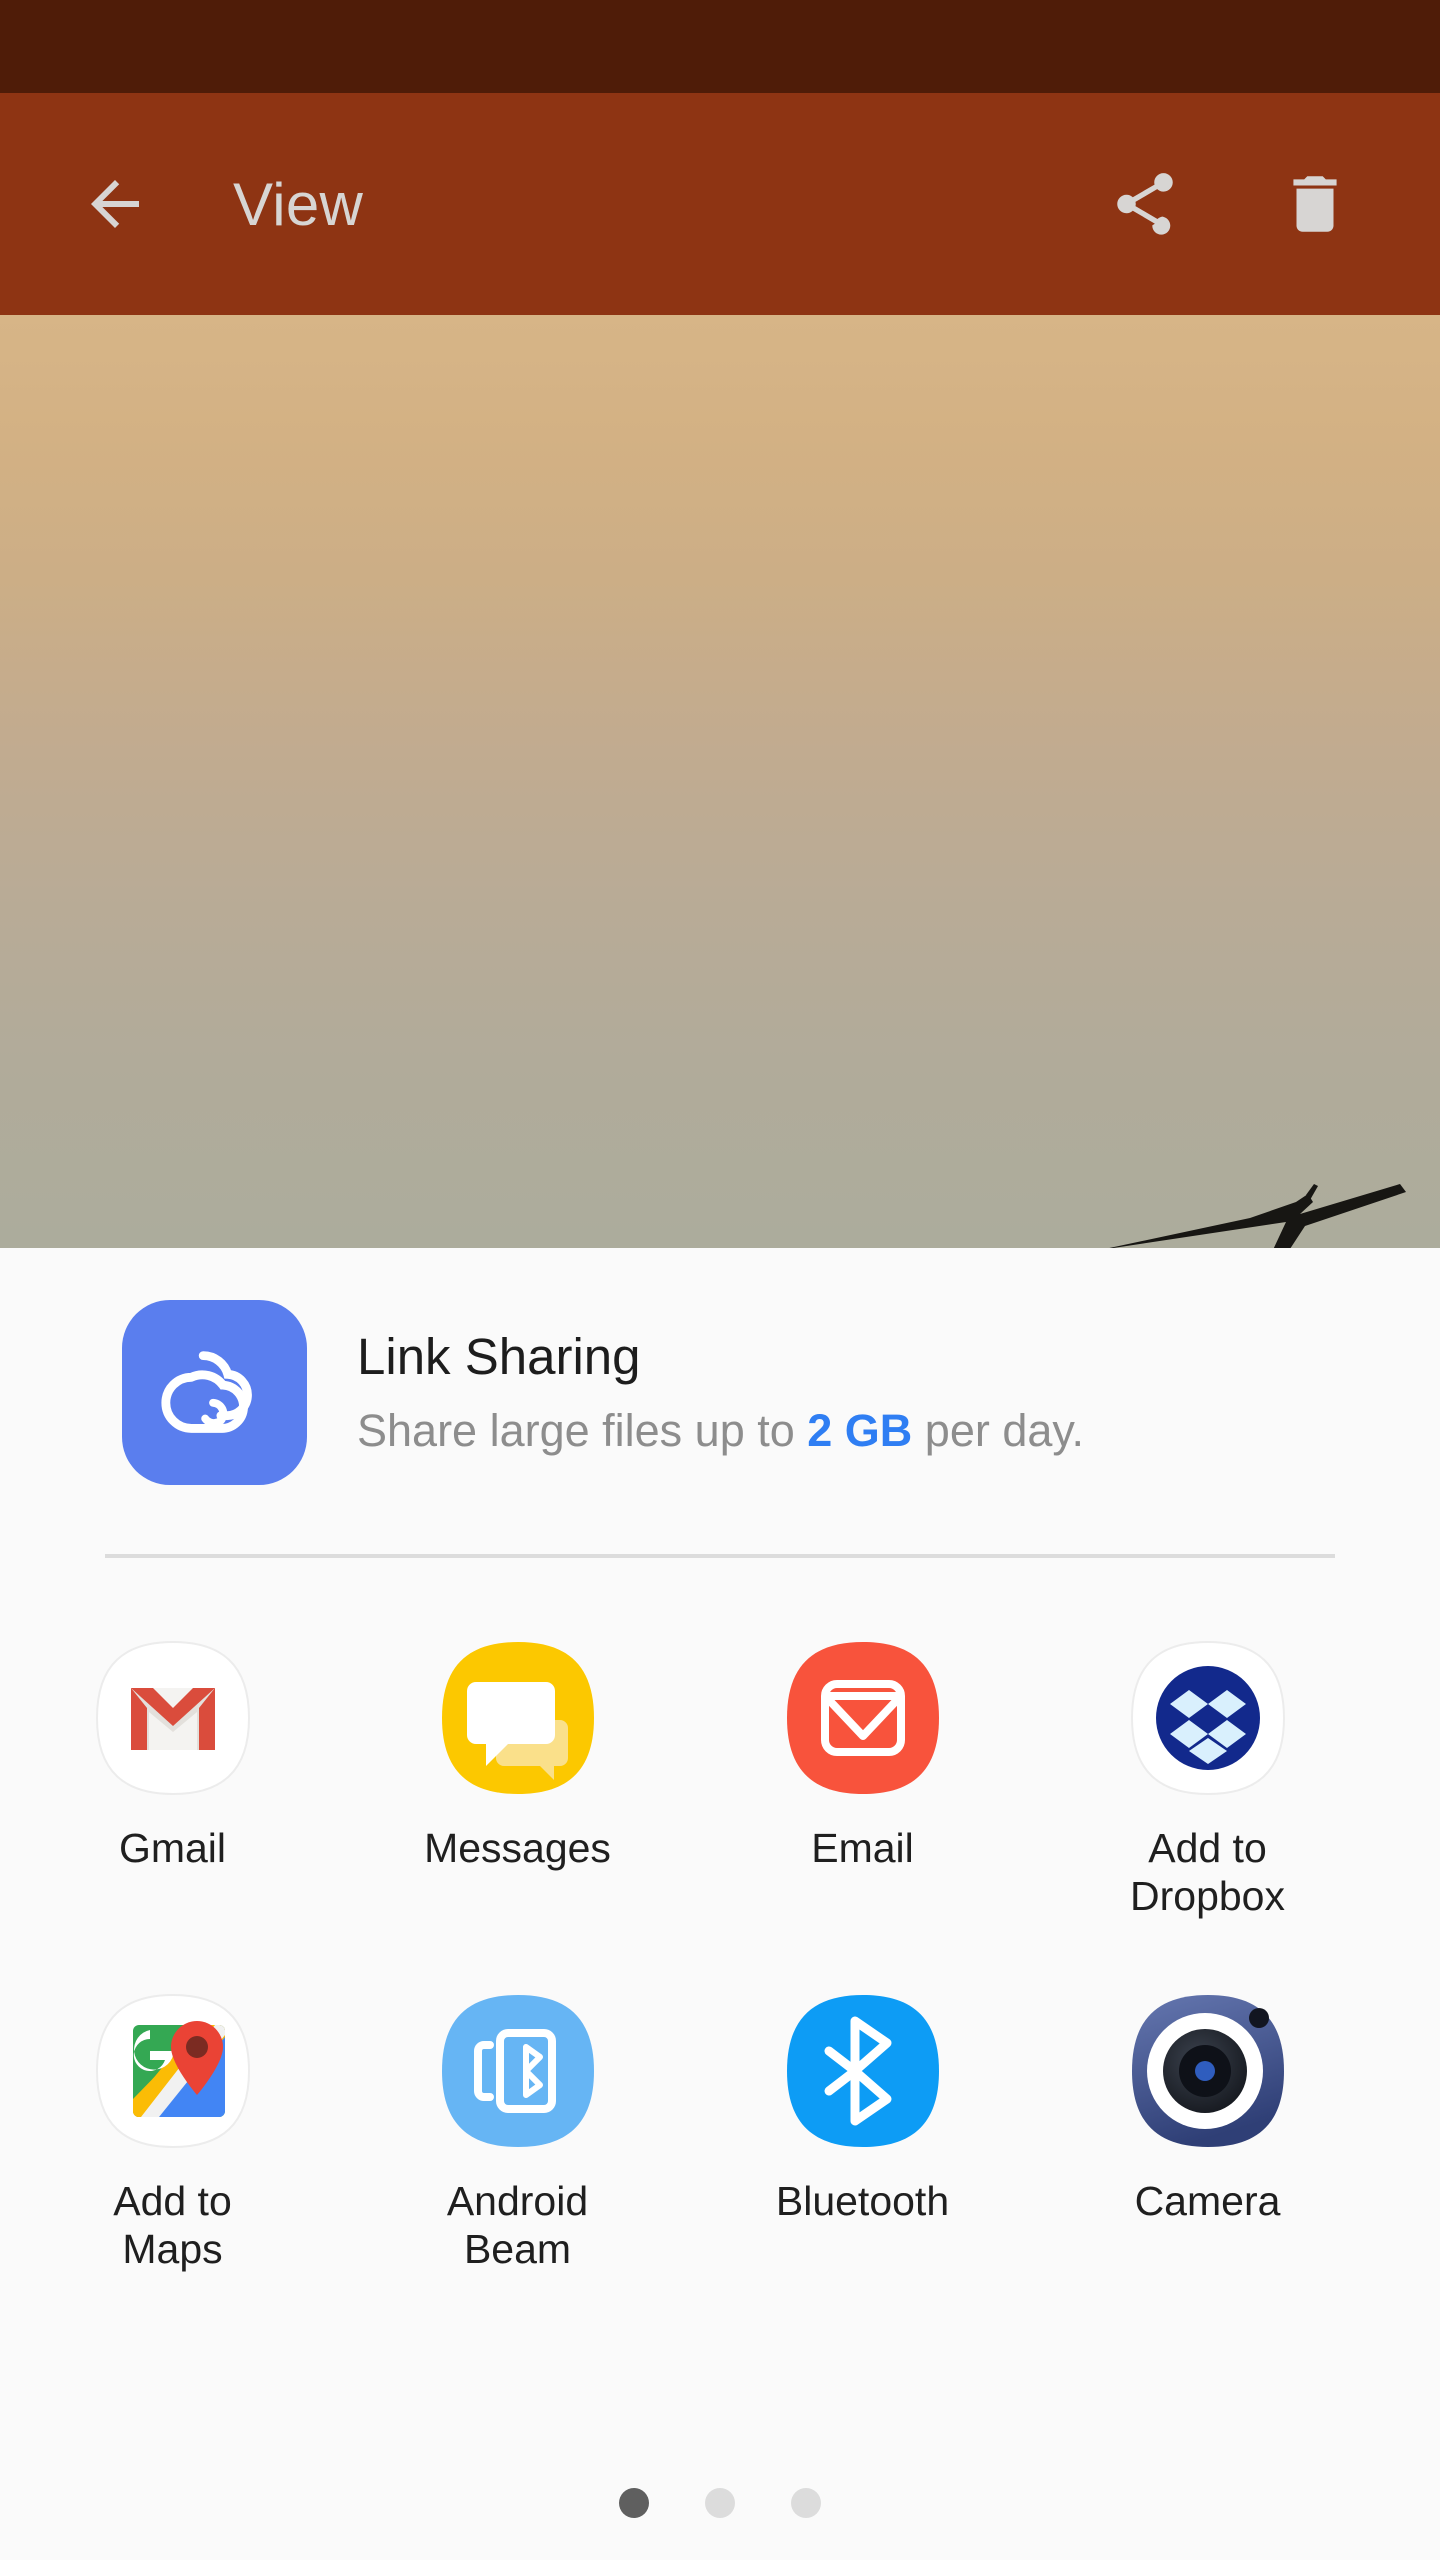 The image size is (1440, 2560). I want to click on bluetooth-icon, so click(863, 2071).